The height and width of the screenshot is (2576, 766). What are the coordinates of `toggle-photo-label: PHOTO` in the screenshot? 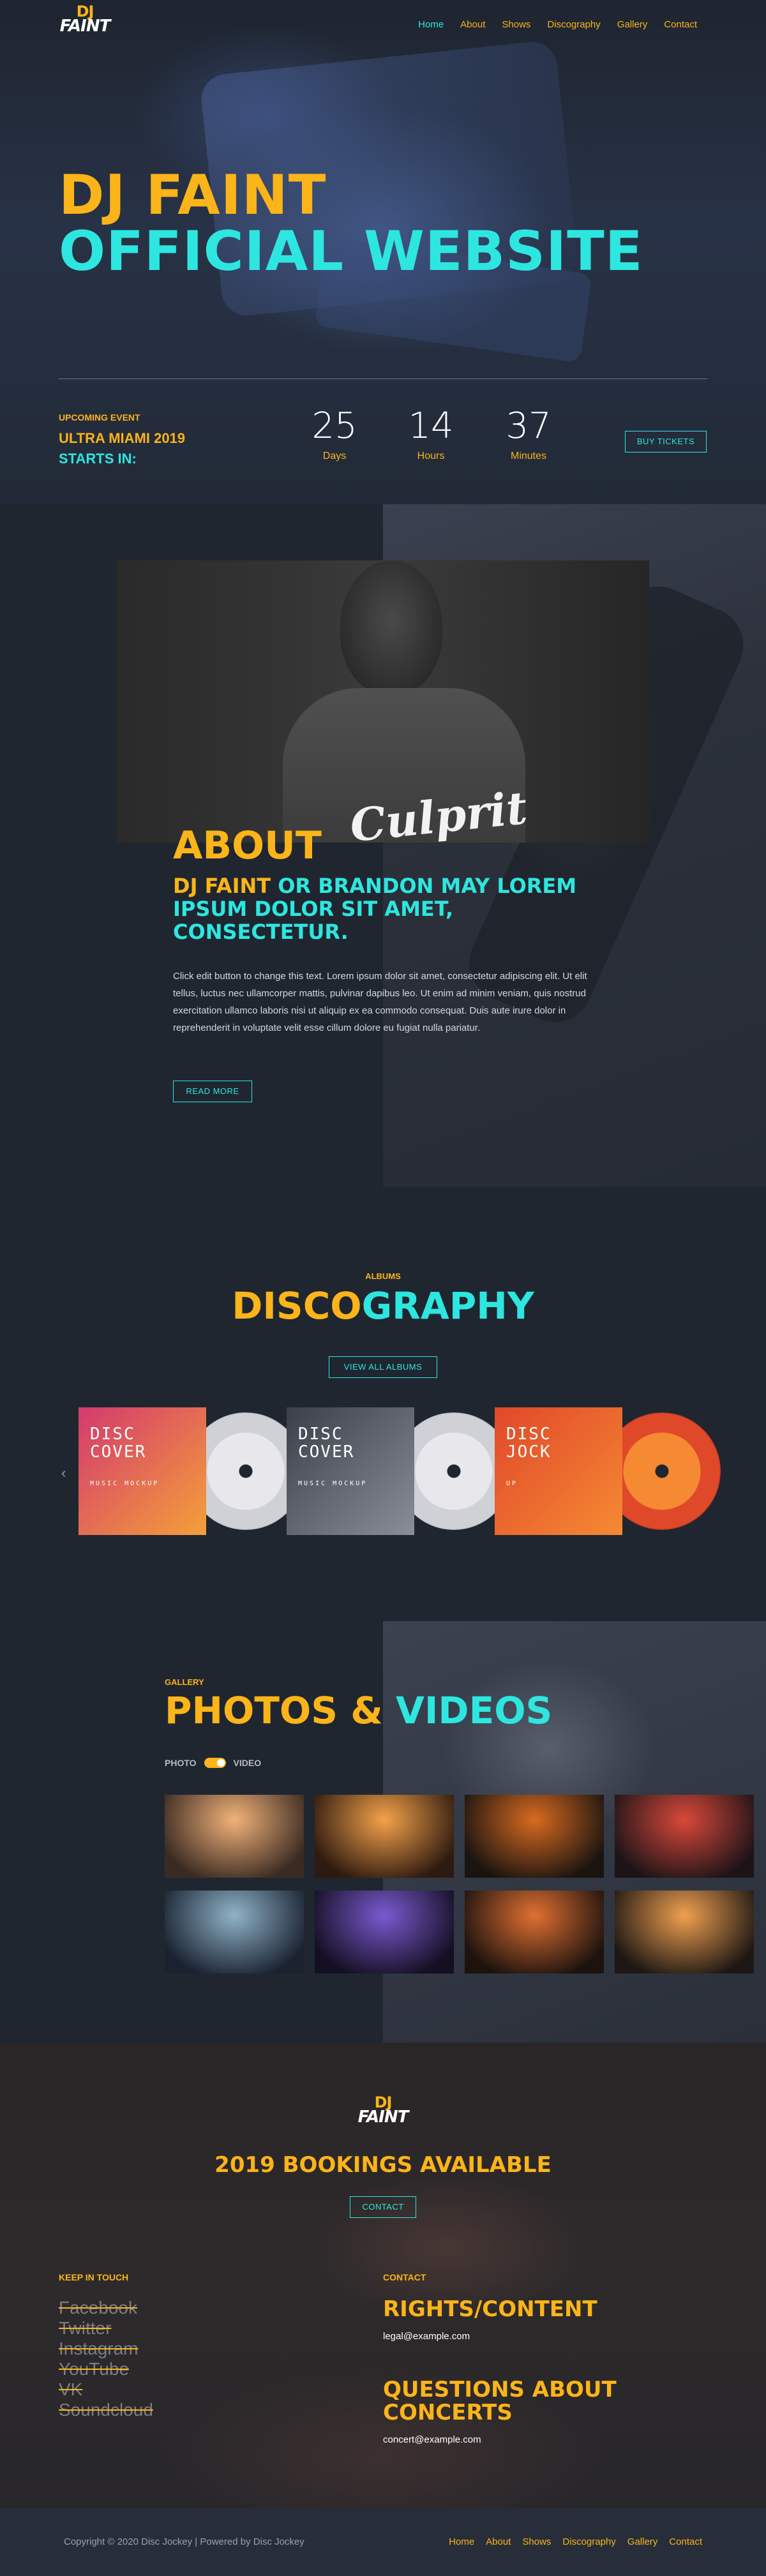 It's located at (181, 1763).